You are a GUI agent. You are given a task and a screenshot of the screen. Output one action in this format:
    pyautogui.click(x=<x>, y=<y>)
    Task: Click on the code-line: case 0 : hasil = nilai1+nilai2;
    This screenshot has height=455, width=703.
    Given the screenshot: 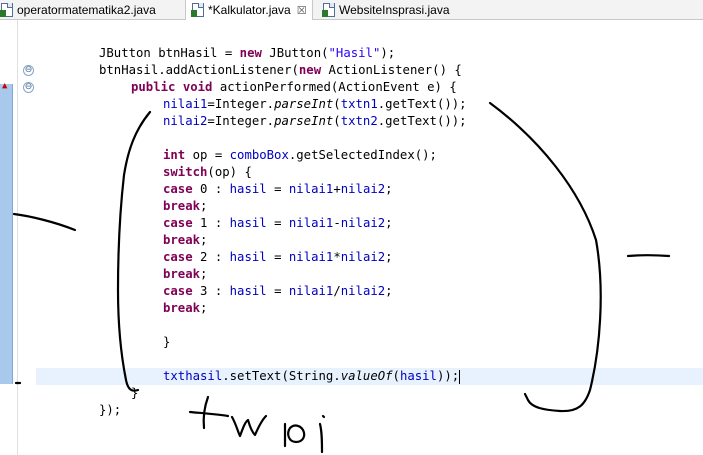 What is the action you would take?
    pyautogui.click(x=278, y=189)
    